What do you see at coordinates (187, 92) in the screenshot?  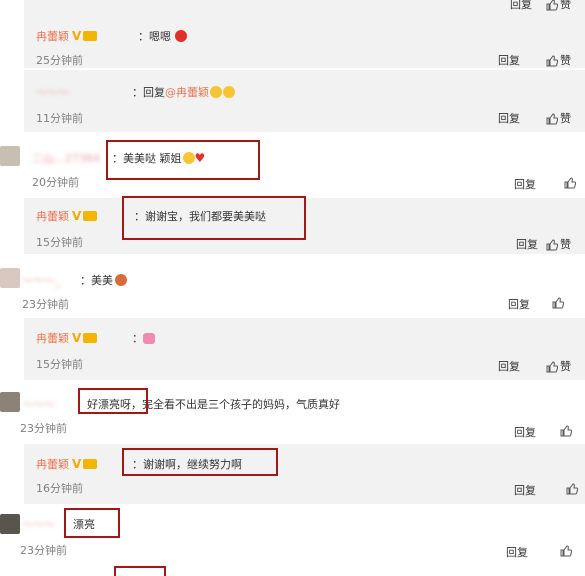 I see `mention-link: @冉蕾颖` at bounding box center [187, 92].